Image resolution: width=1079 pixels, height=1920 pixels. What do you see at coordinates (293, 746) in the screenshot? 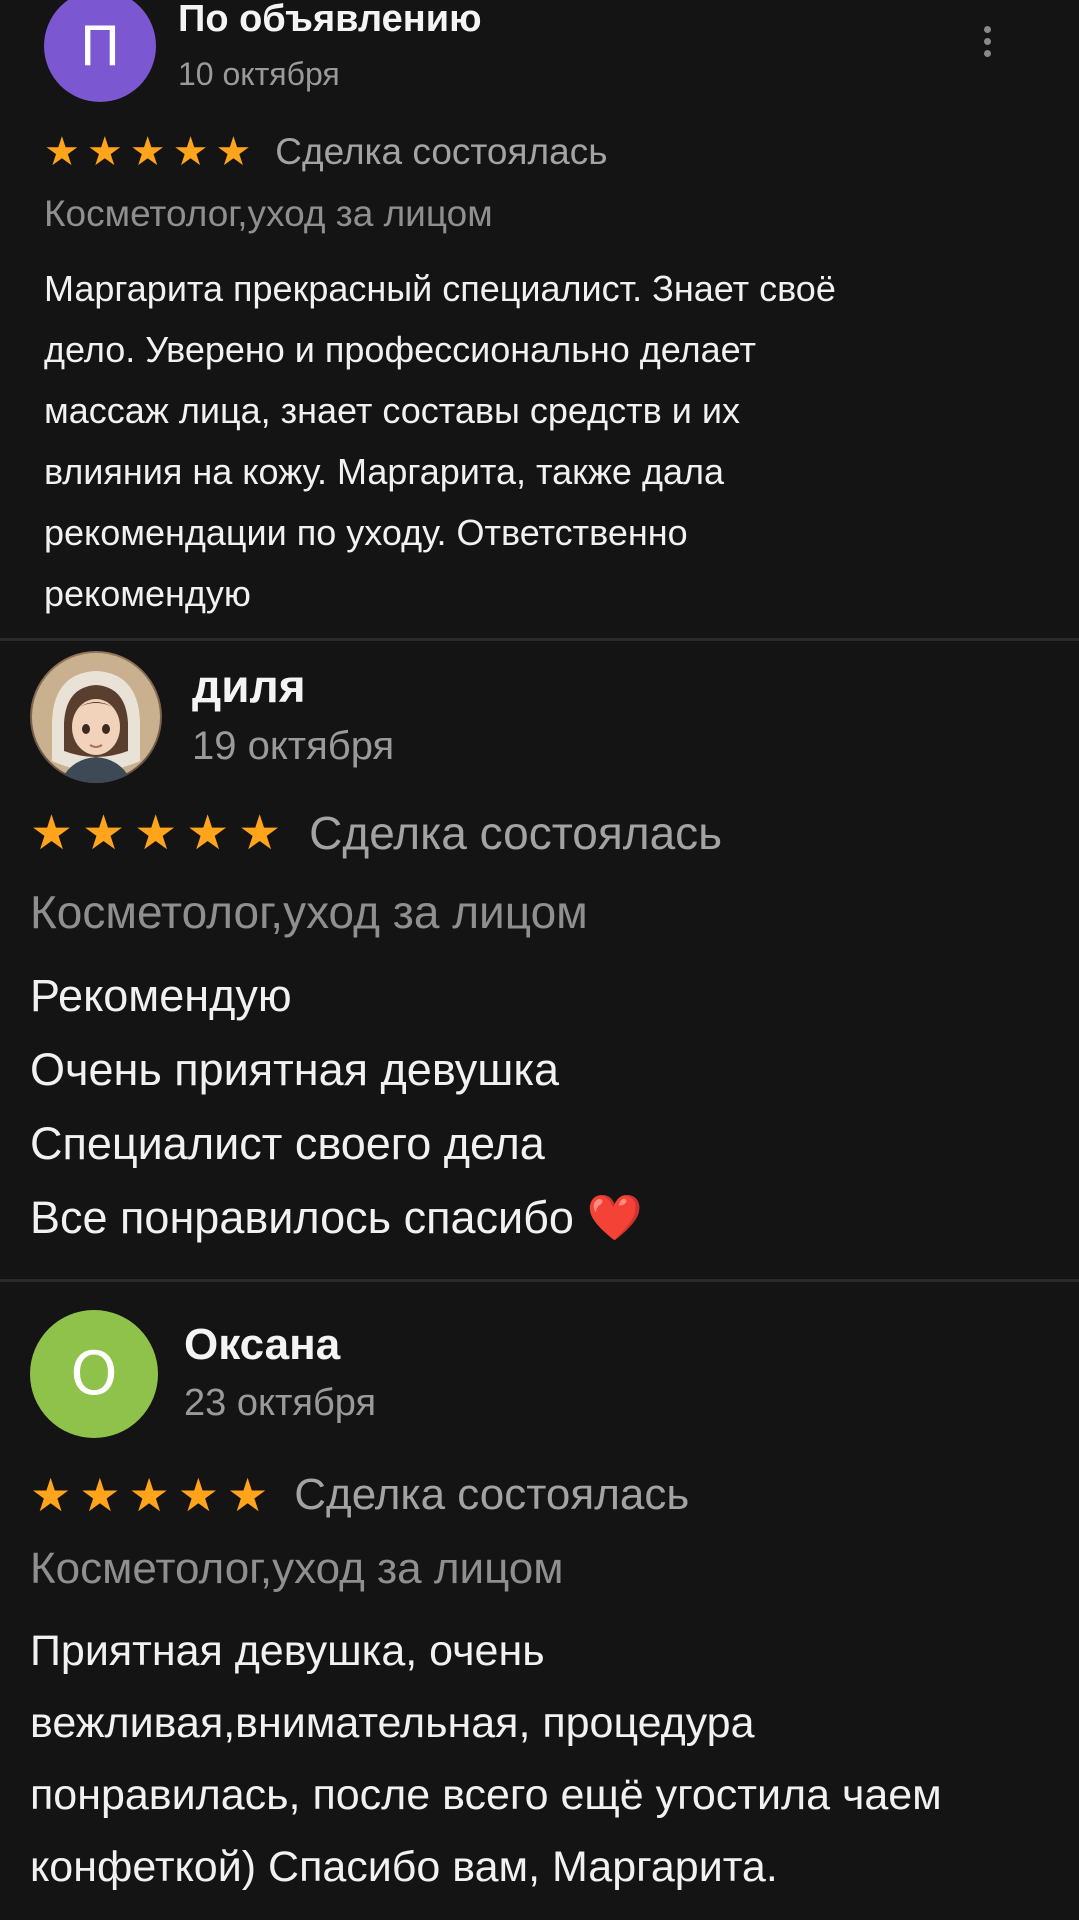
I see `review-date: 19 октября` at bounding box center [293, 746].